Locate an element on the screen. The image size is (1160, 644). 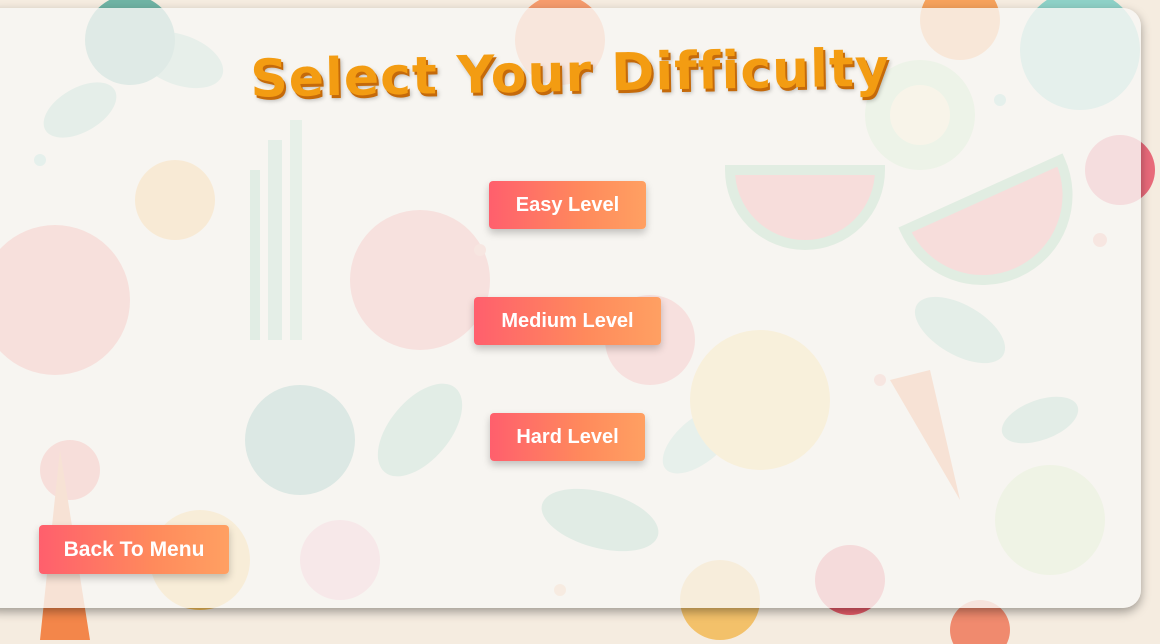
back-to-menu-button: Back To Menu is located at coordinates (134, 549).